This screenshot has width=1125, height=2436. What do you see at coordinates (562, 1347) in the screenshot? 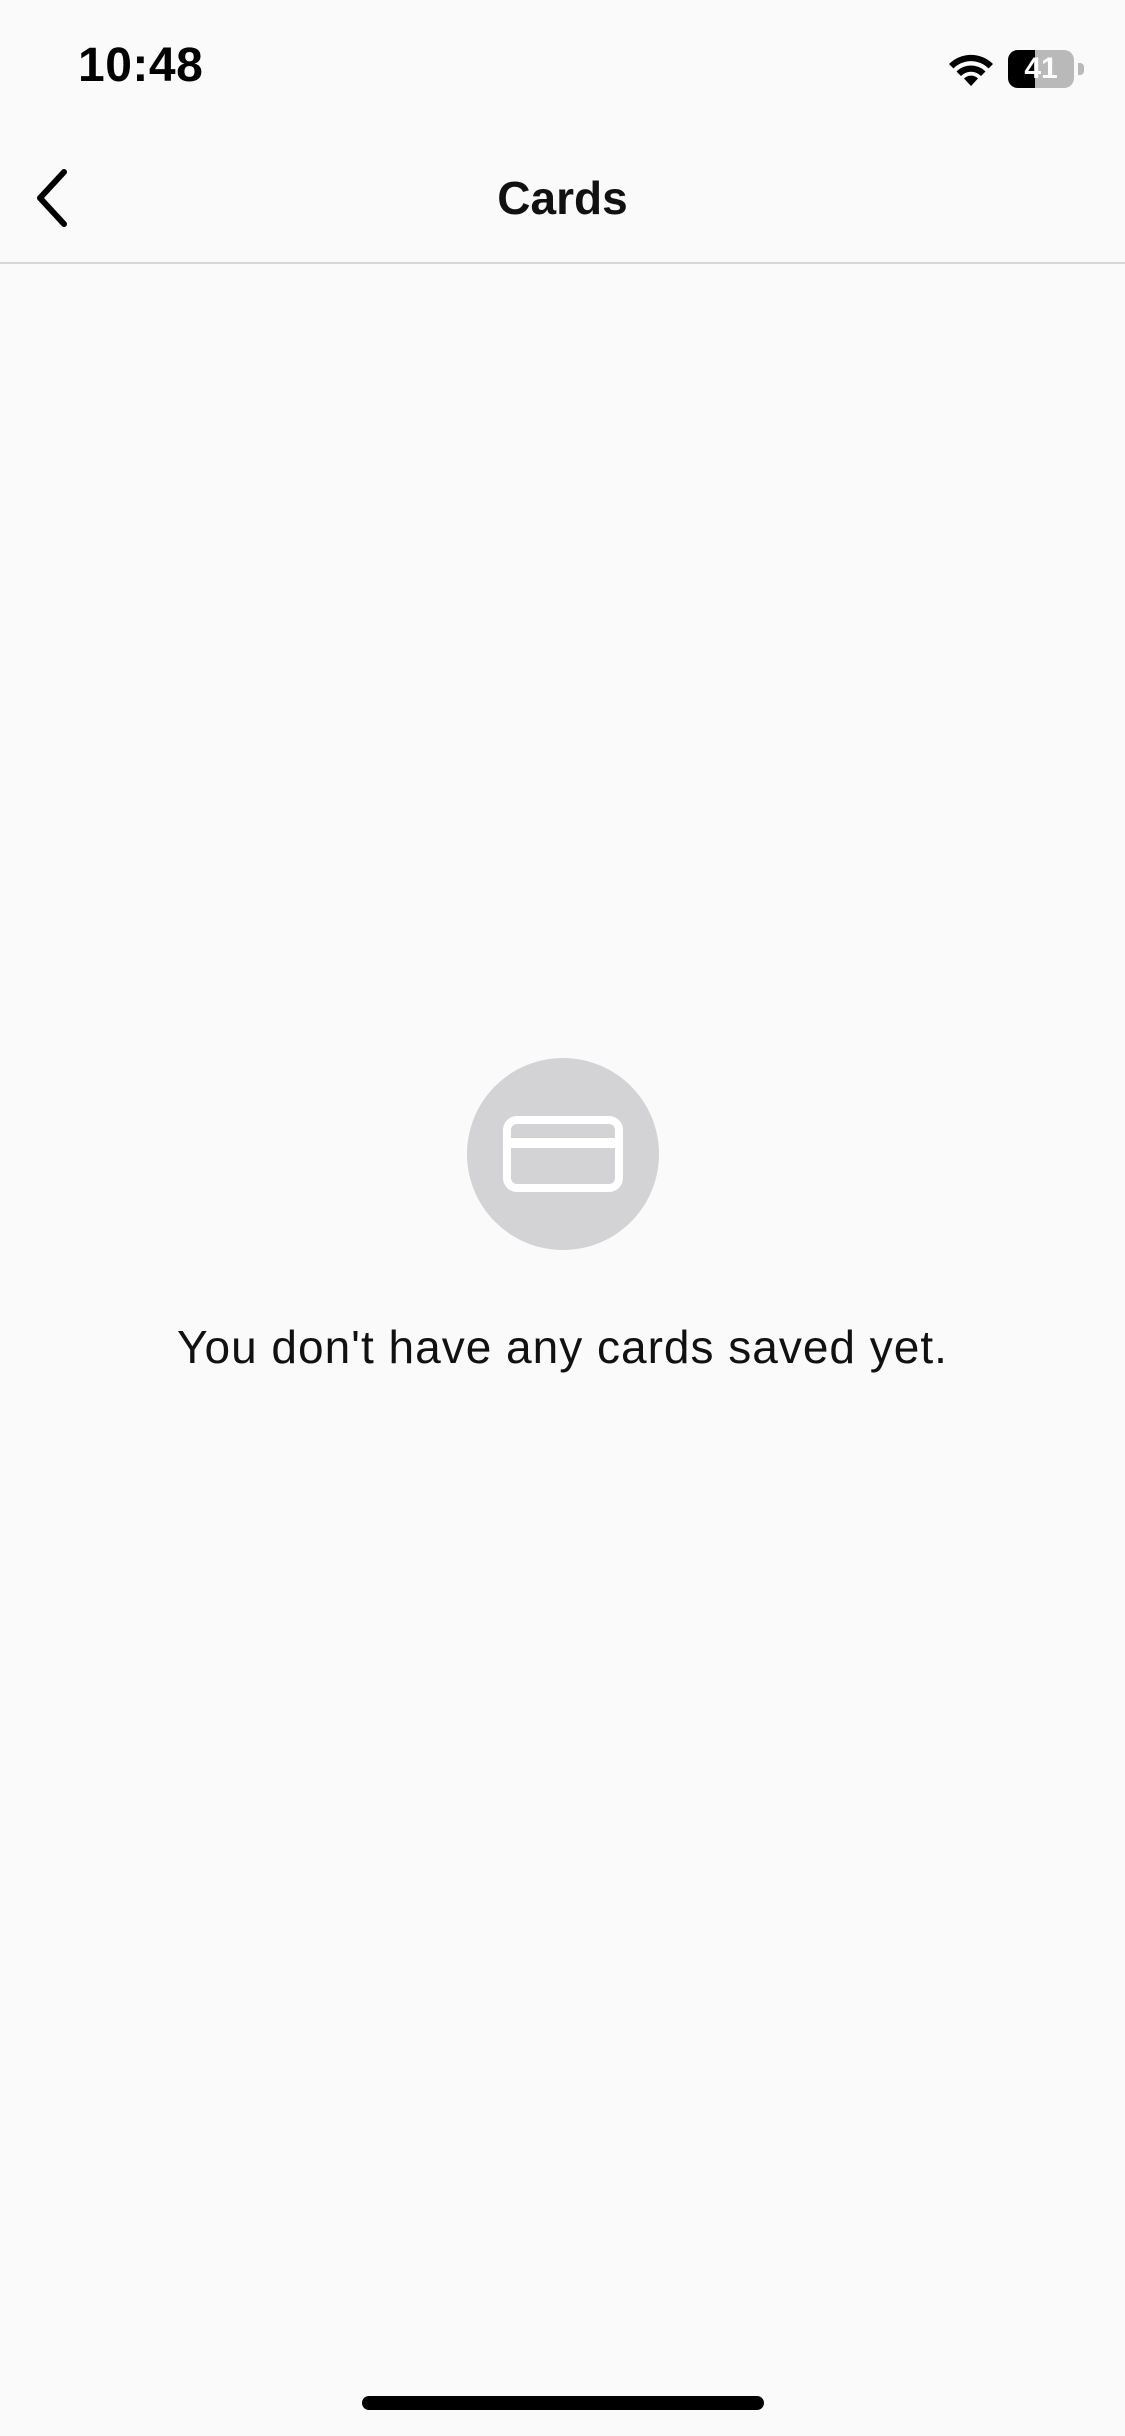
I see `empty-state-message: You don't have any cards saved yet.` at bounding box center [562, 1347].